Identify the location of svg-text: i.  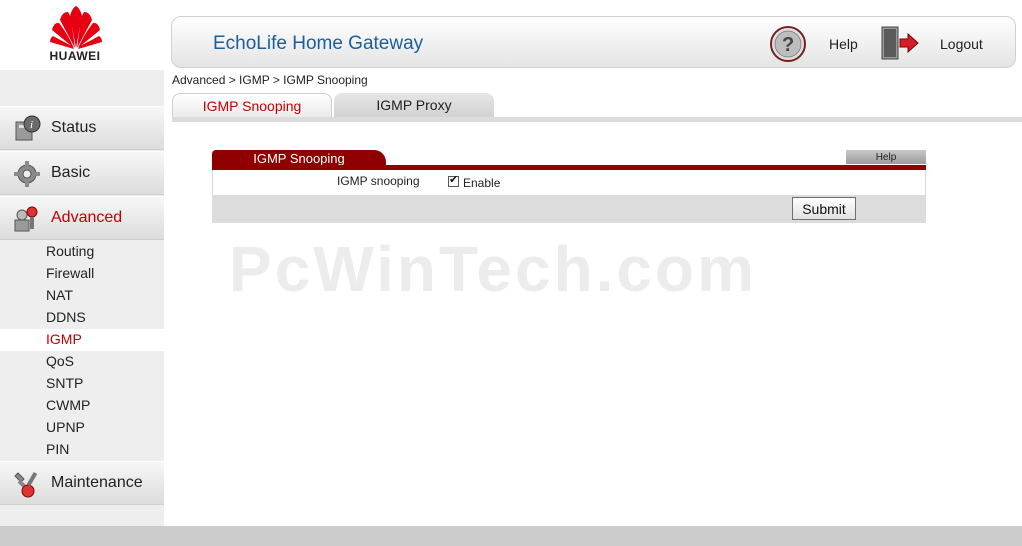
(31, 125).